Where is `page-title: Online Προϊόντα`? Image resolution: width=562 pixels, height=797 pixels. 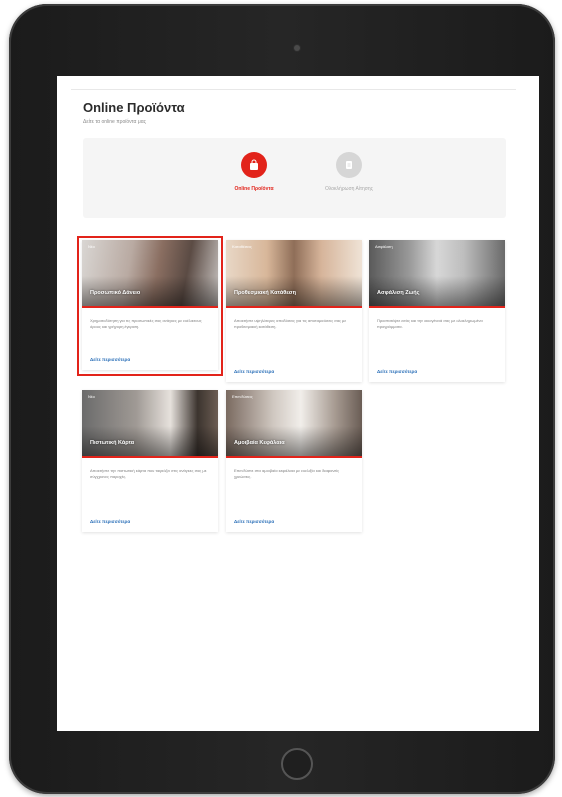 page-title: Online Προϊόντα is located at coordinates (134, 107).